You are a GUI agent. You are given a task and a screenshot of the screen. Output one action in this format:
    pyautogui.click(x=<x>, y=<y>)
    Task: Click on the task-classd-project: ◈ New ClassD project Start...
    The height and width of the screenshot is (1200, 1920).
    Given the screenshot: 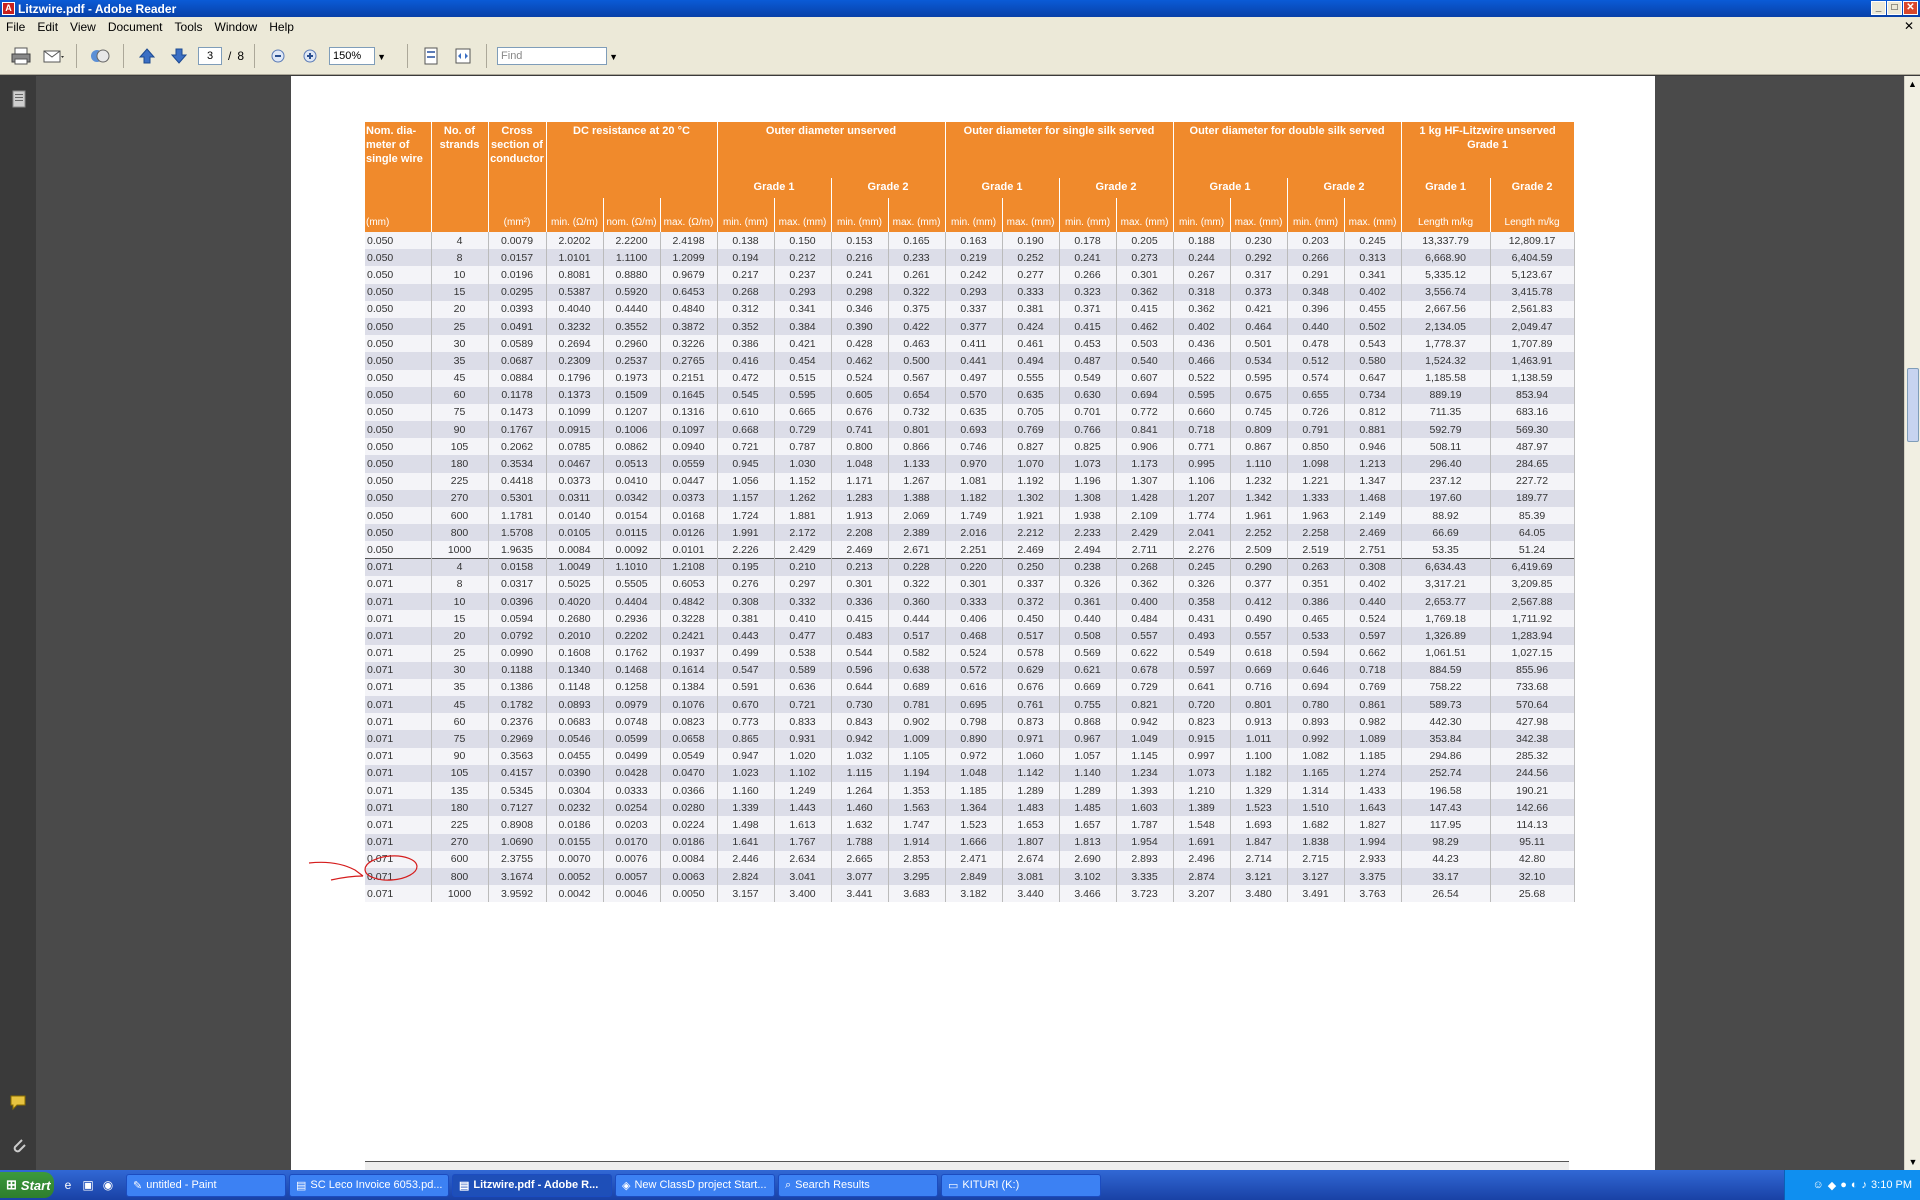 What is the action you would take?
    pyautogui.click(x=695, y=1185)
    